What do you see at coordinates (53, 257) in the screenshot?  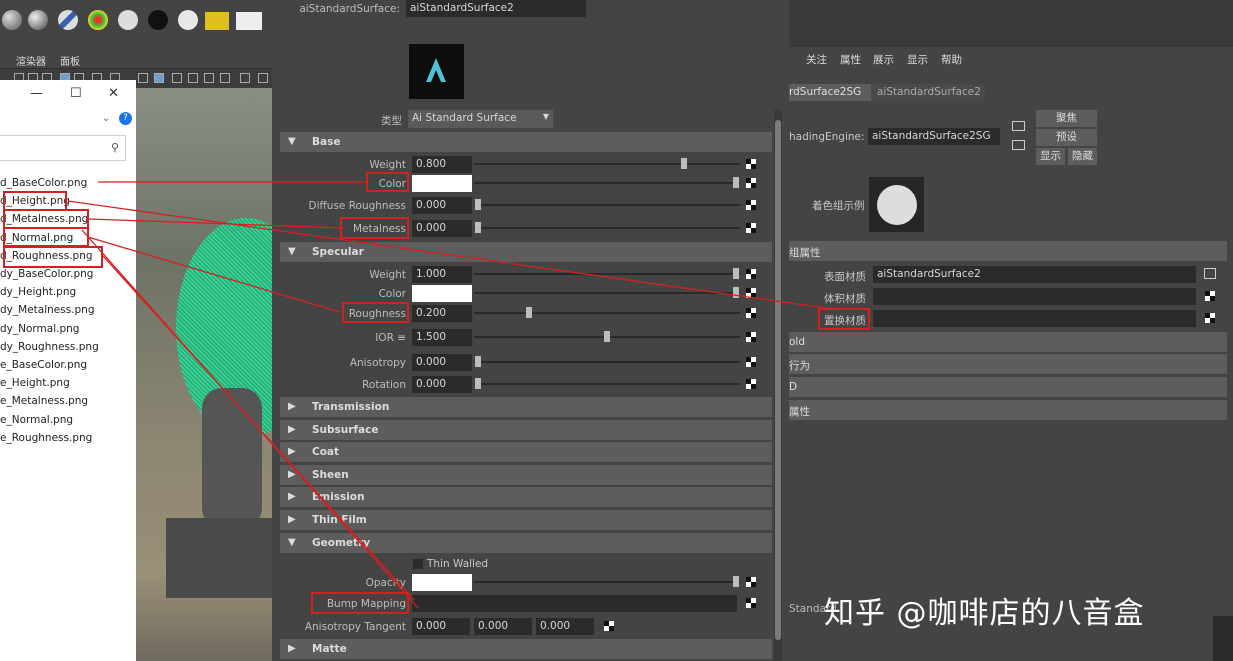 I see `box-roughness` at bounding box center [53, 257].